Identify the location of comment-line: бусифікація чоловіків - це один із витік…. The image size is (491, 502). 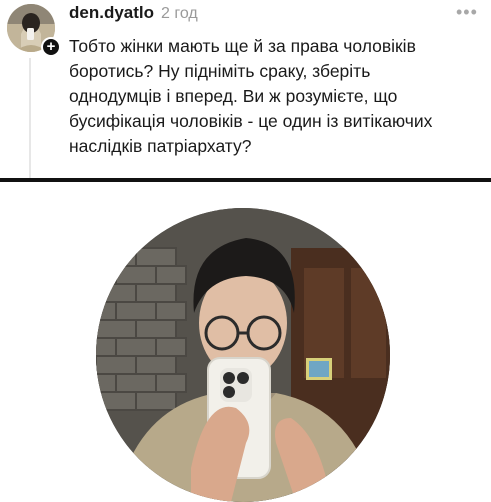
(251, 121).